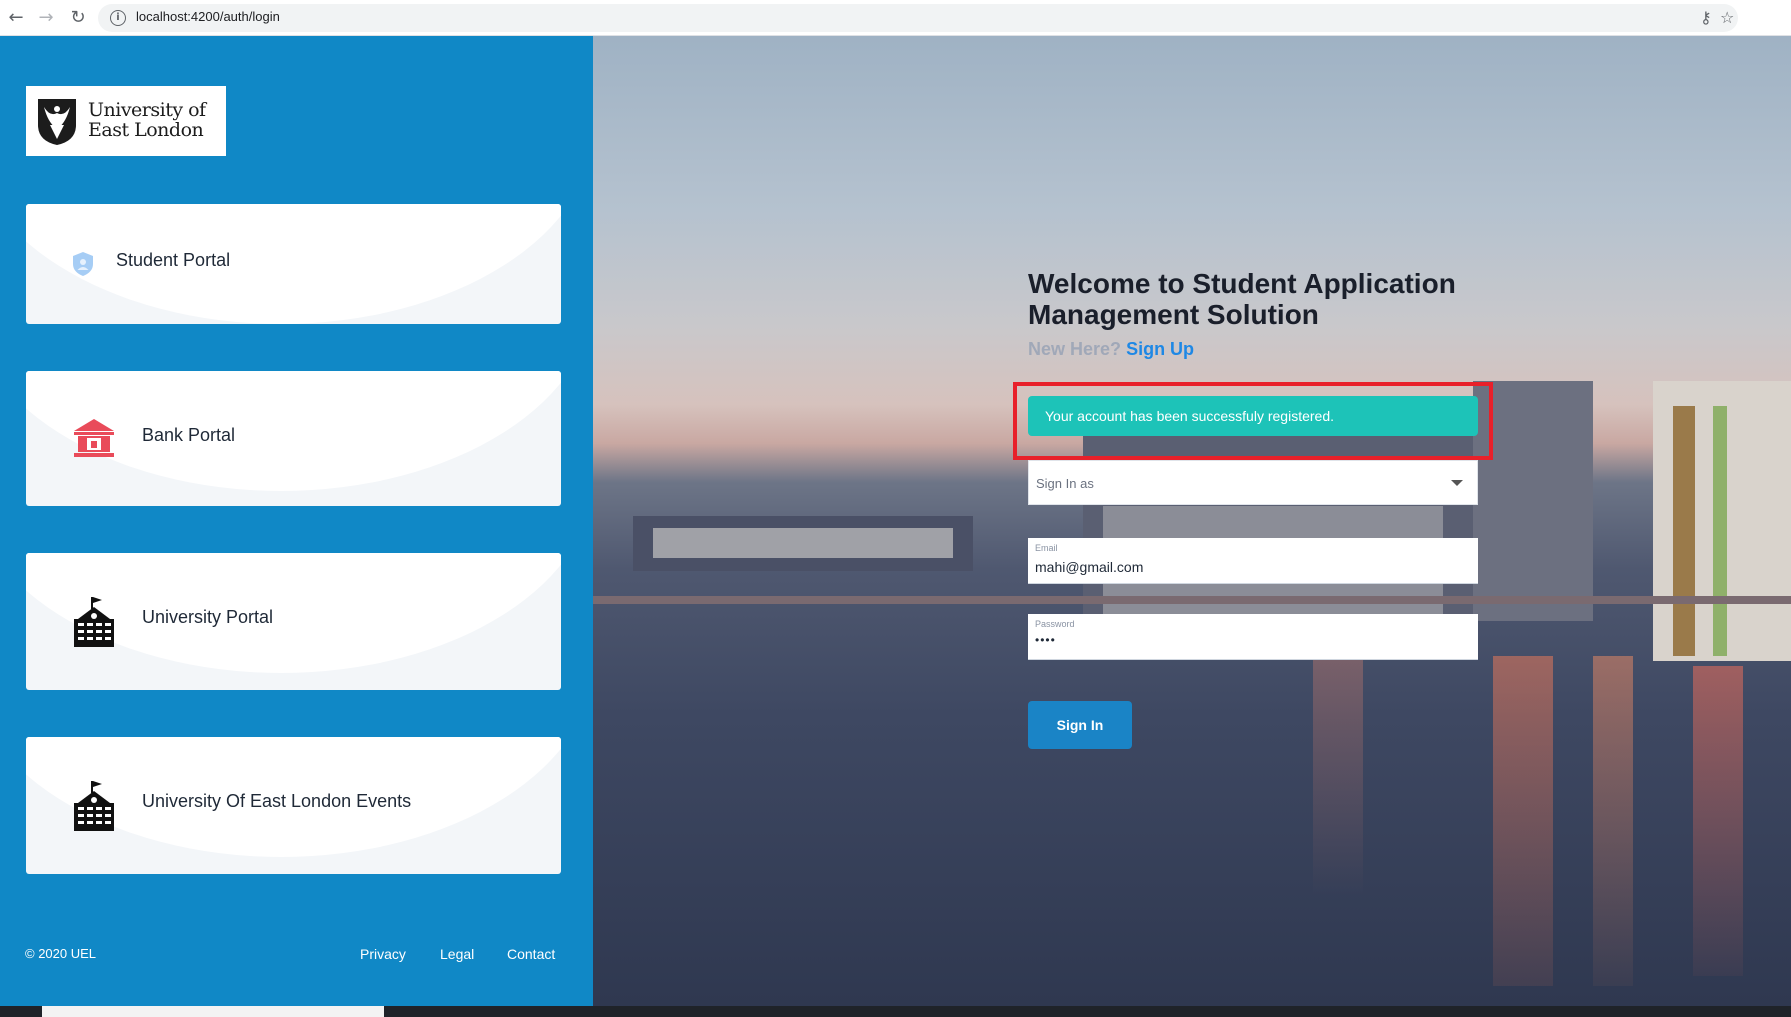  I want to click on forward-arrow-icon: →, so click(46, 18).